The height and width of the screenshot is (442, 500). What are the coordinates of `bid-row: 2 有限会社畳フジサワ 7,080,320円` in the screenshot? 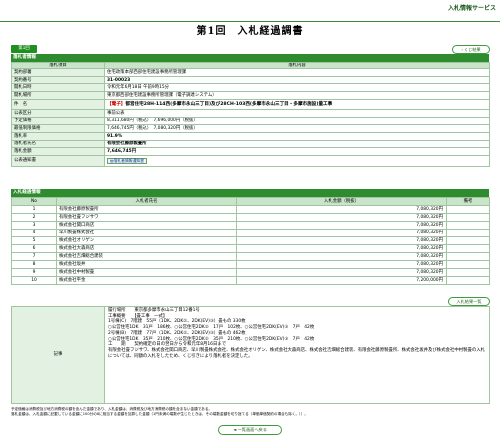 It's located at (250, 217).